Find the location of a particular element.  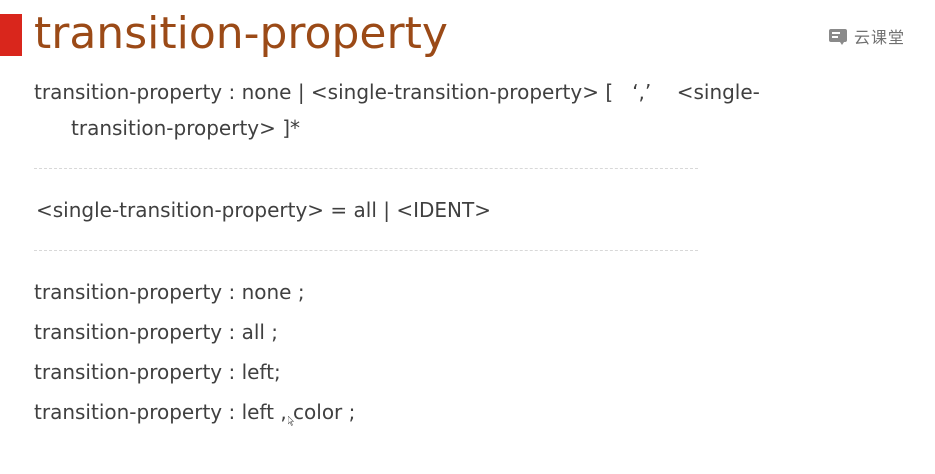

logo-text: 云课堂 is located at coordinates (880, 37).